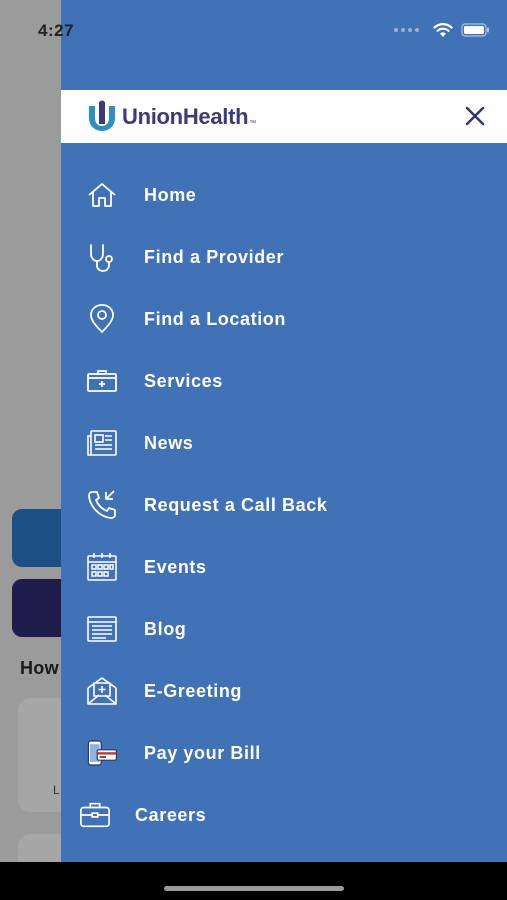 This screenshot has height=900, width=507. What do you see at coordinates (284, 567) in the screenshot?
I see `menu-item-events: Events` at bounding box center [284, 567].